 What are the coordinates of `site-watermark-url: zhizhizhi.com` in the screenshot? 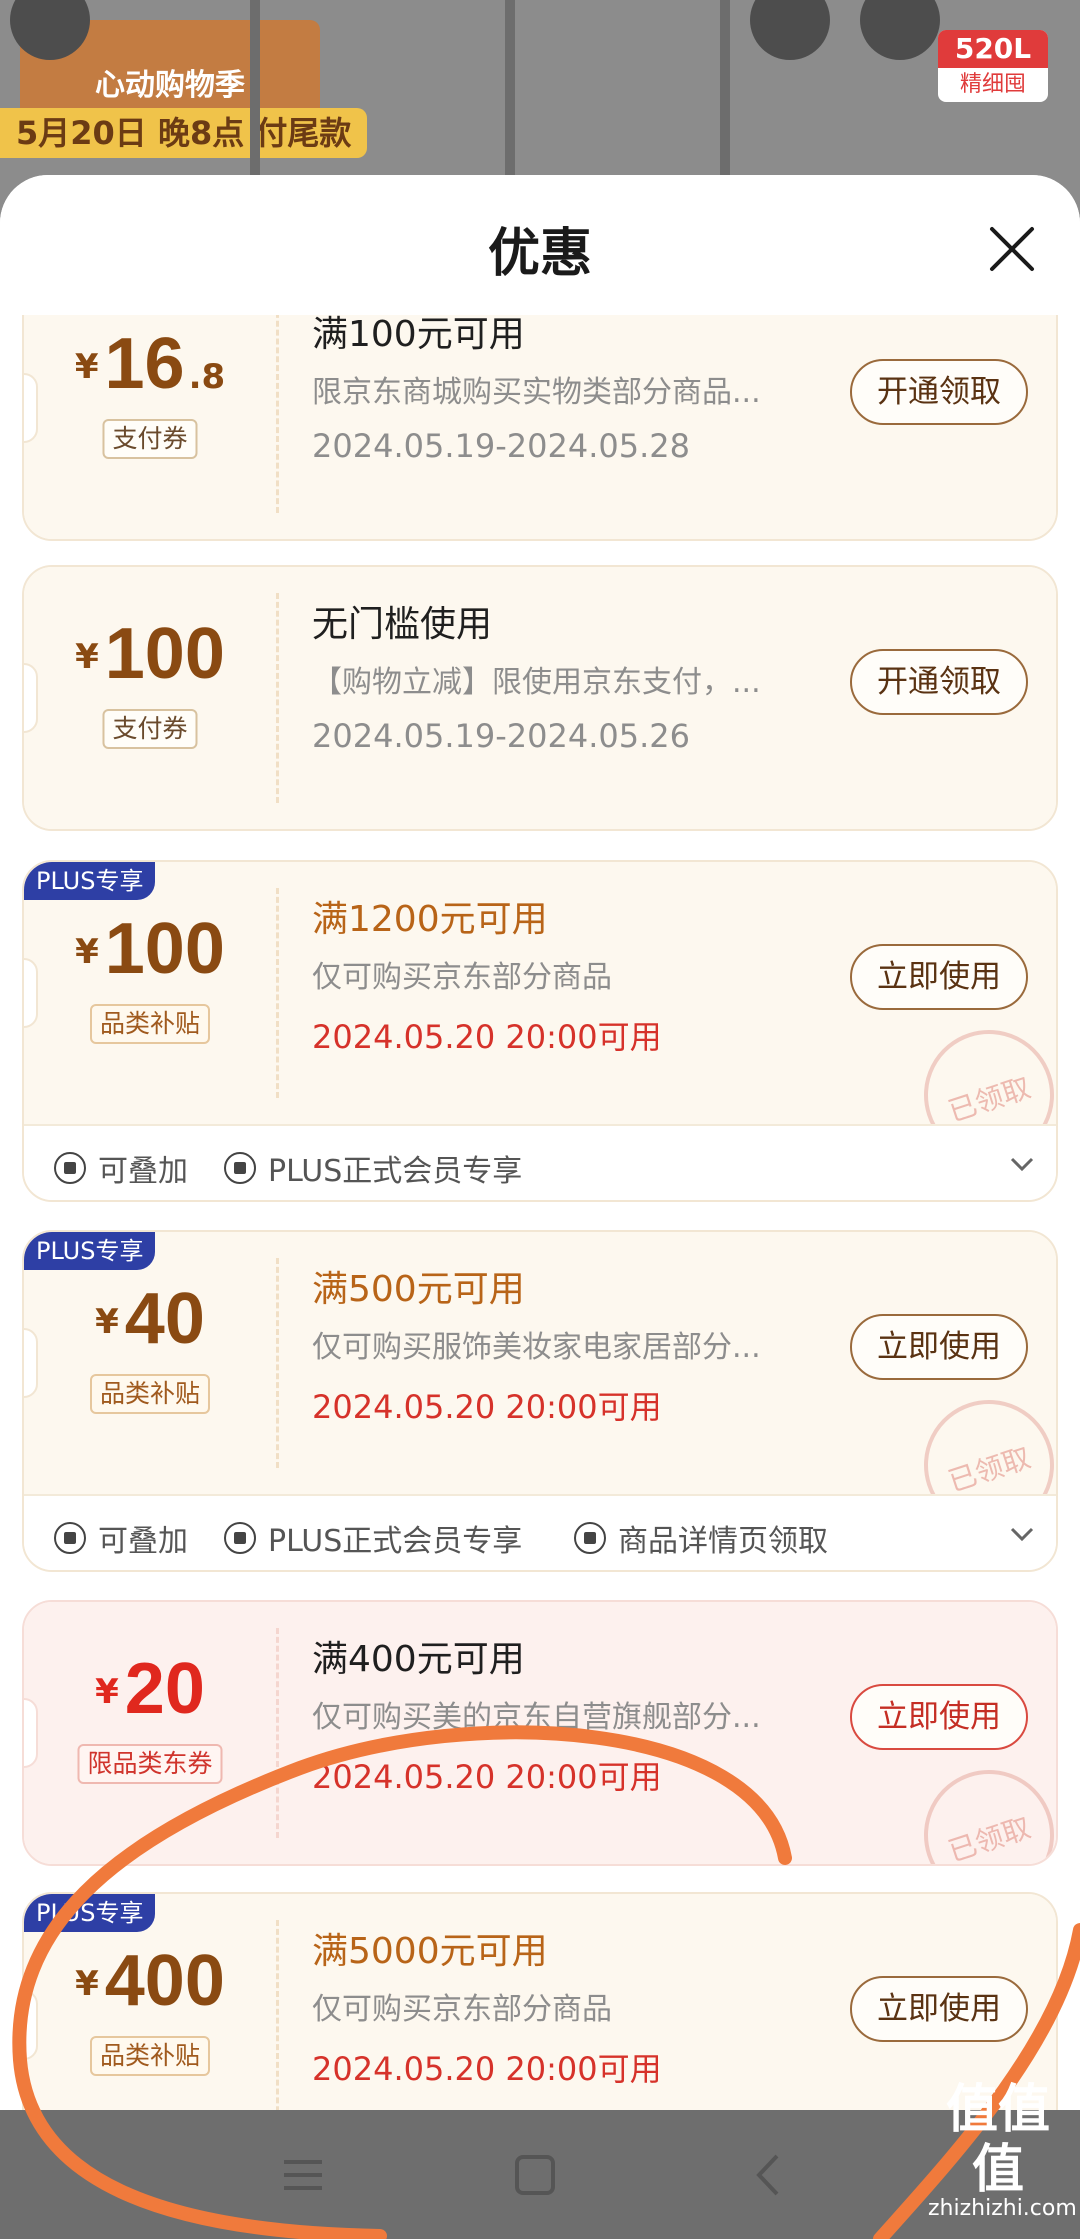 It's located at (1002, 2208).